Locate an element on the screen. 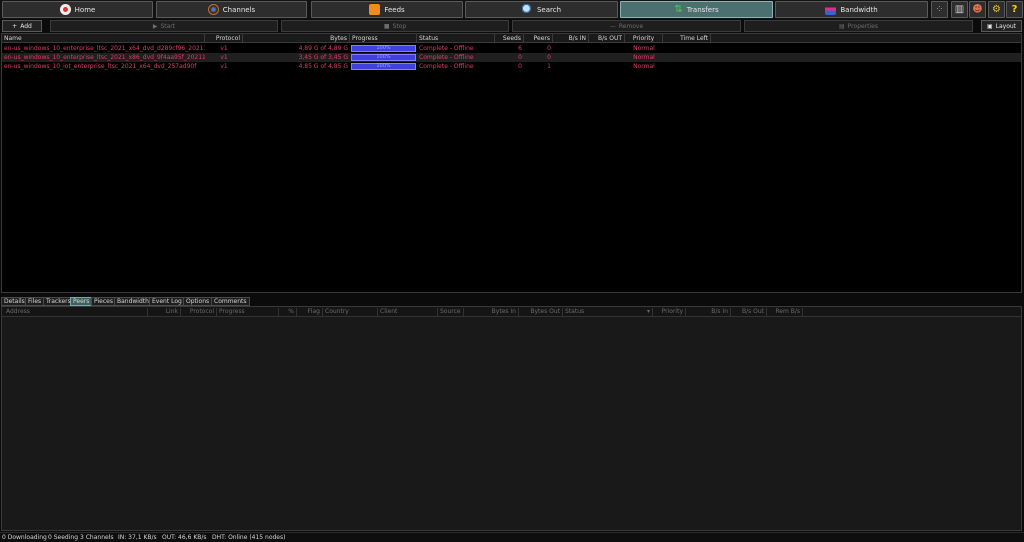  status-inbound-rate: IN: 37,1 KB/s is located at coordinates (137, 537).